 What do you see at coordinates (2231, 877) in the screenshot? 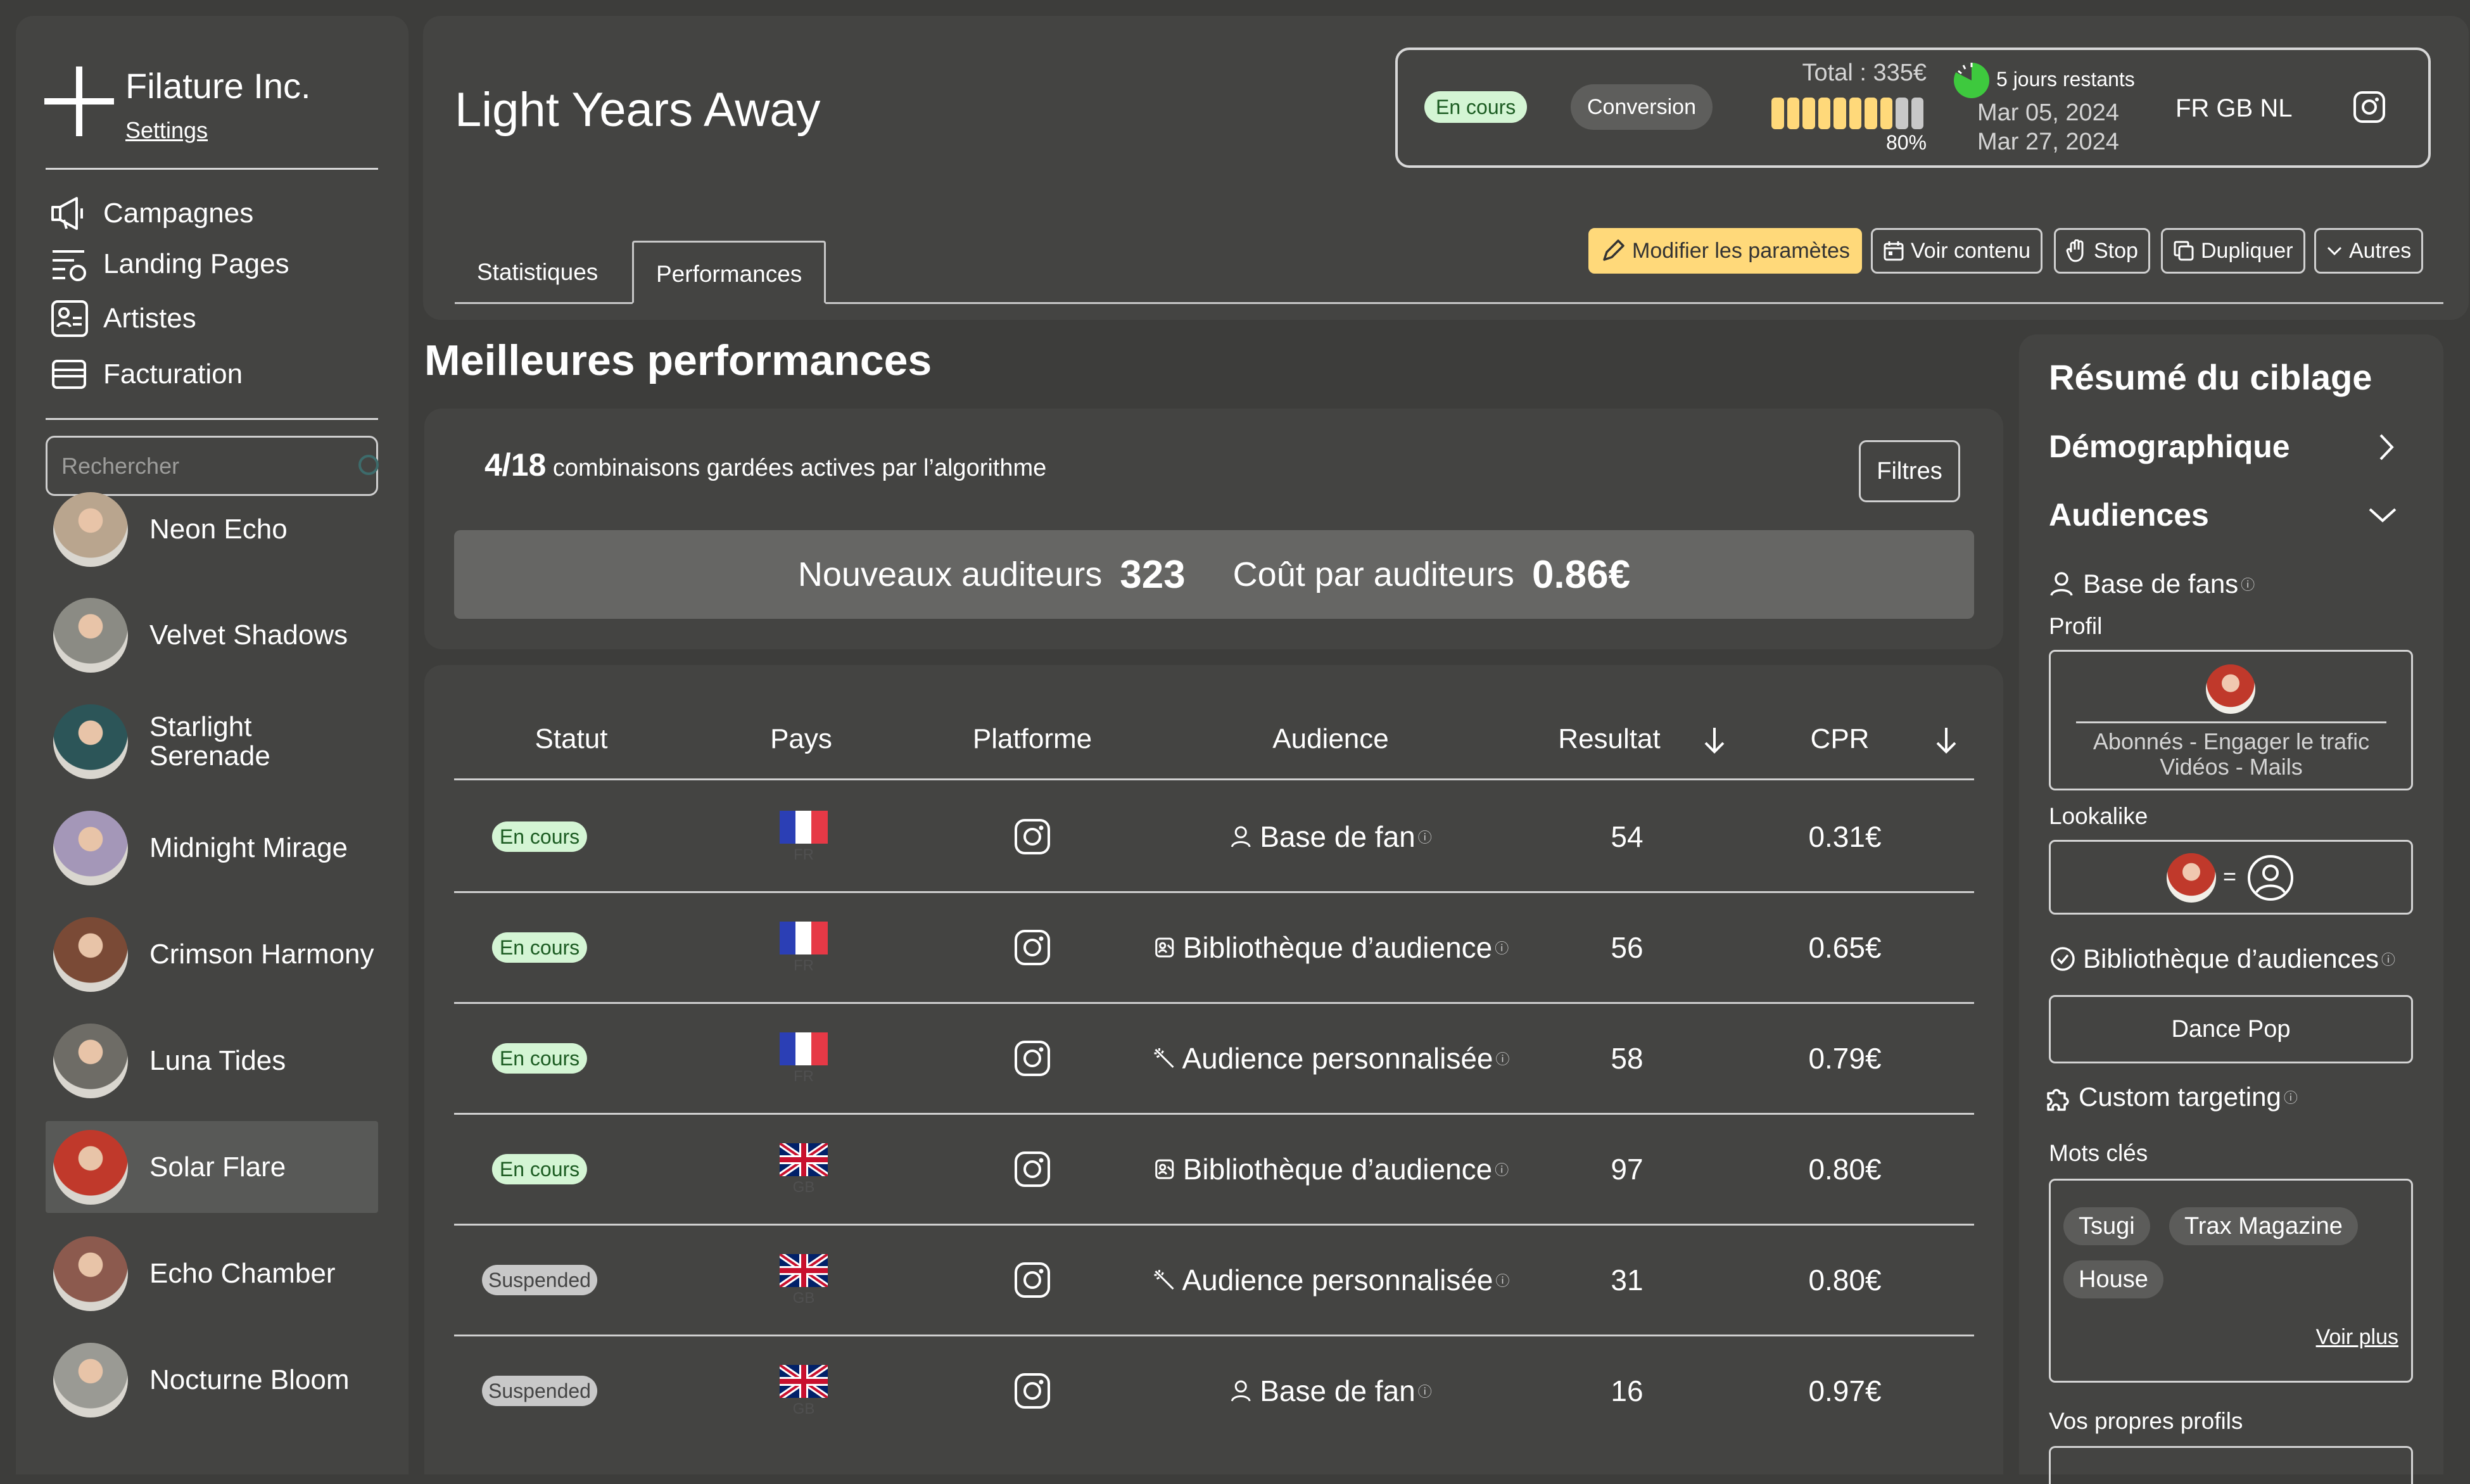
I see `lookalike-box: =` at bounding box center [2231, 877].